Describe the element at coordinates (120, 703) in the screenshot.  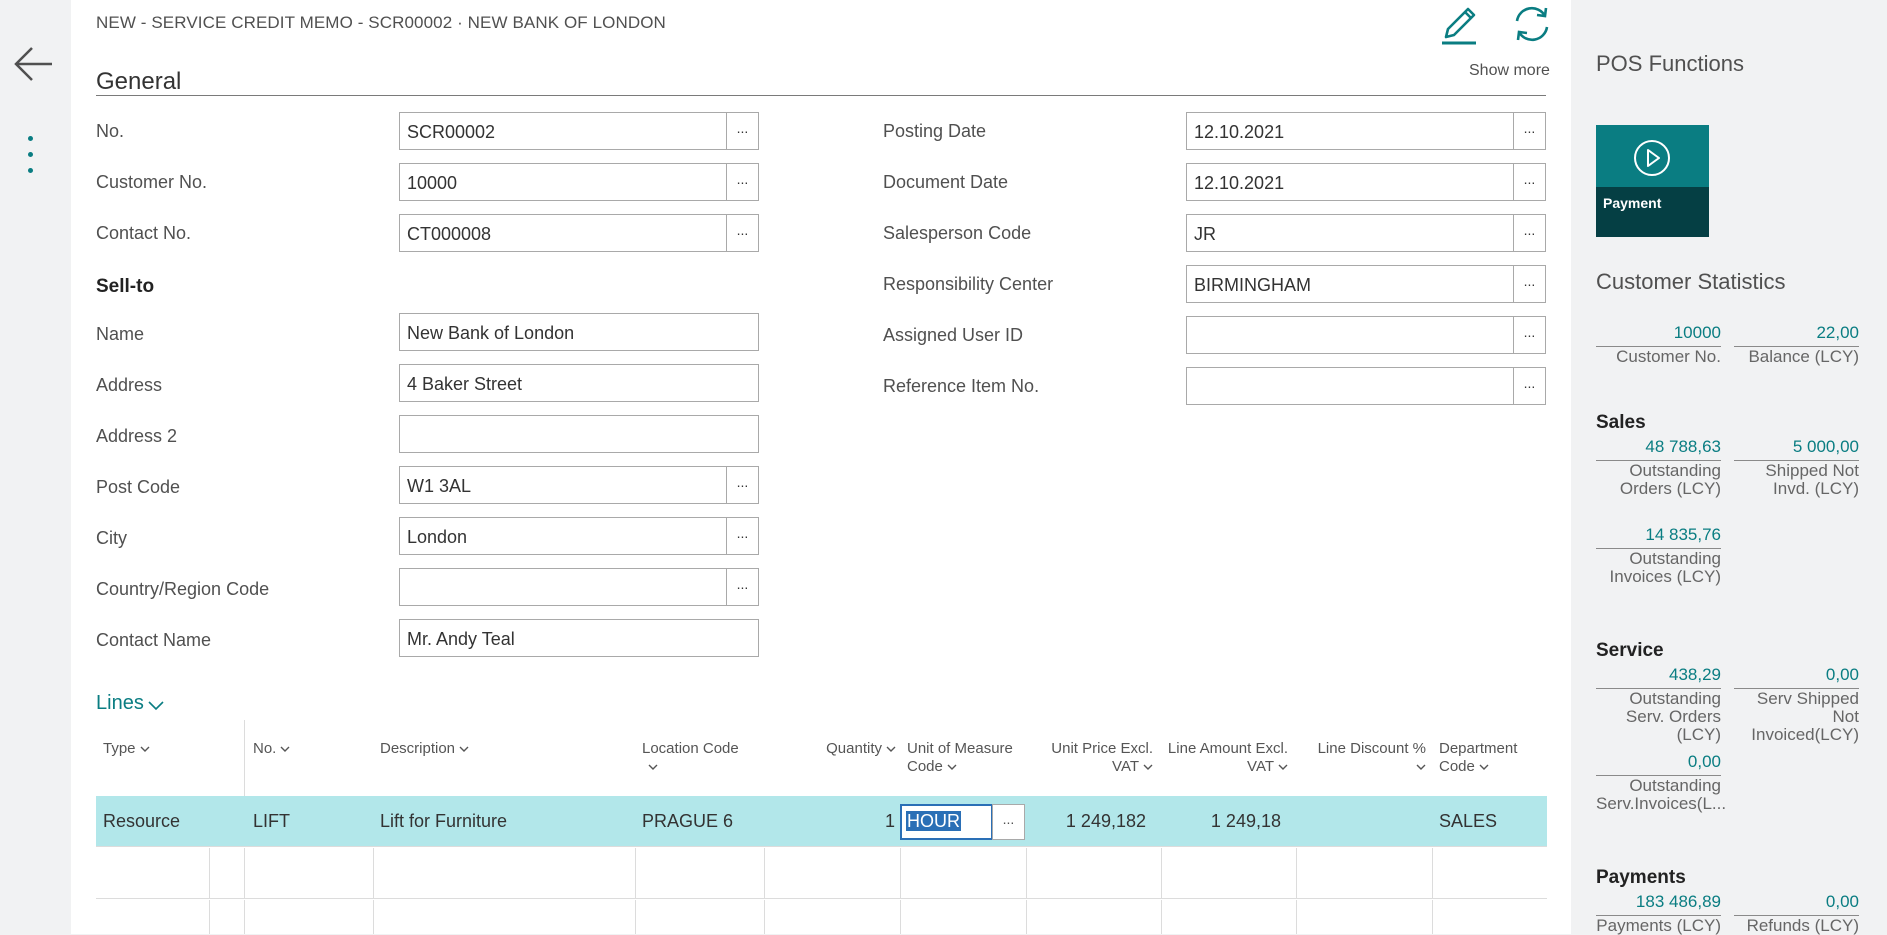
I see `lines-section-title: Lines` at that location.